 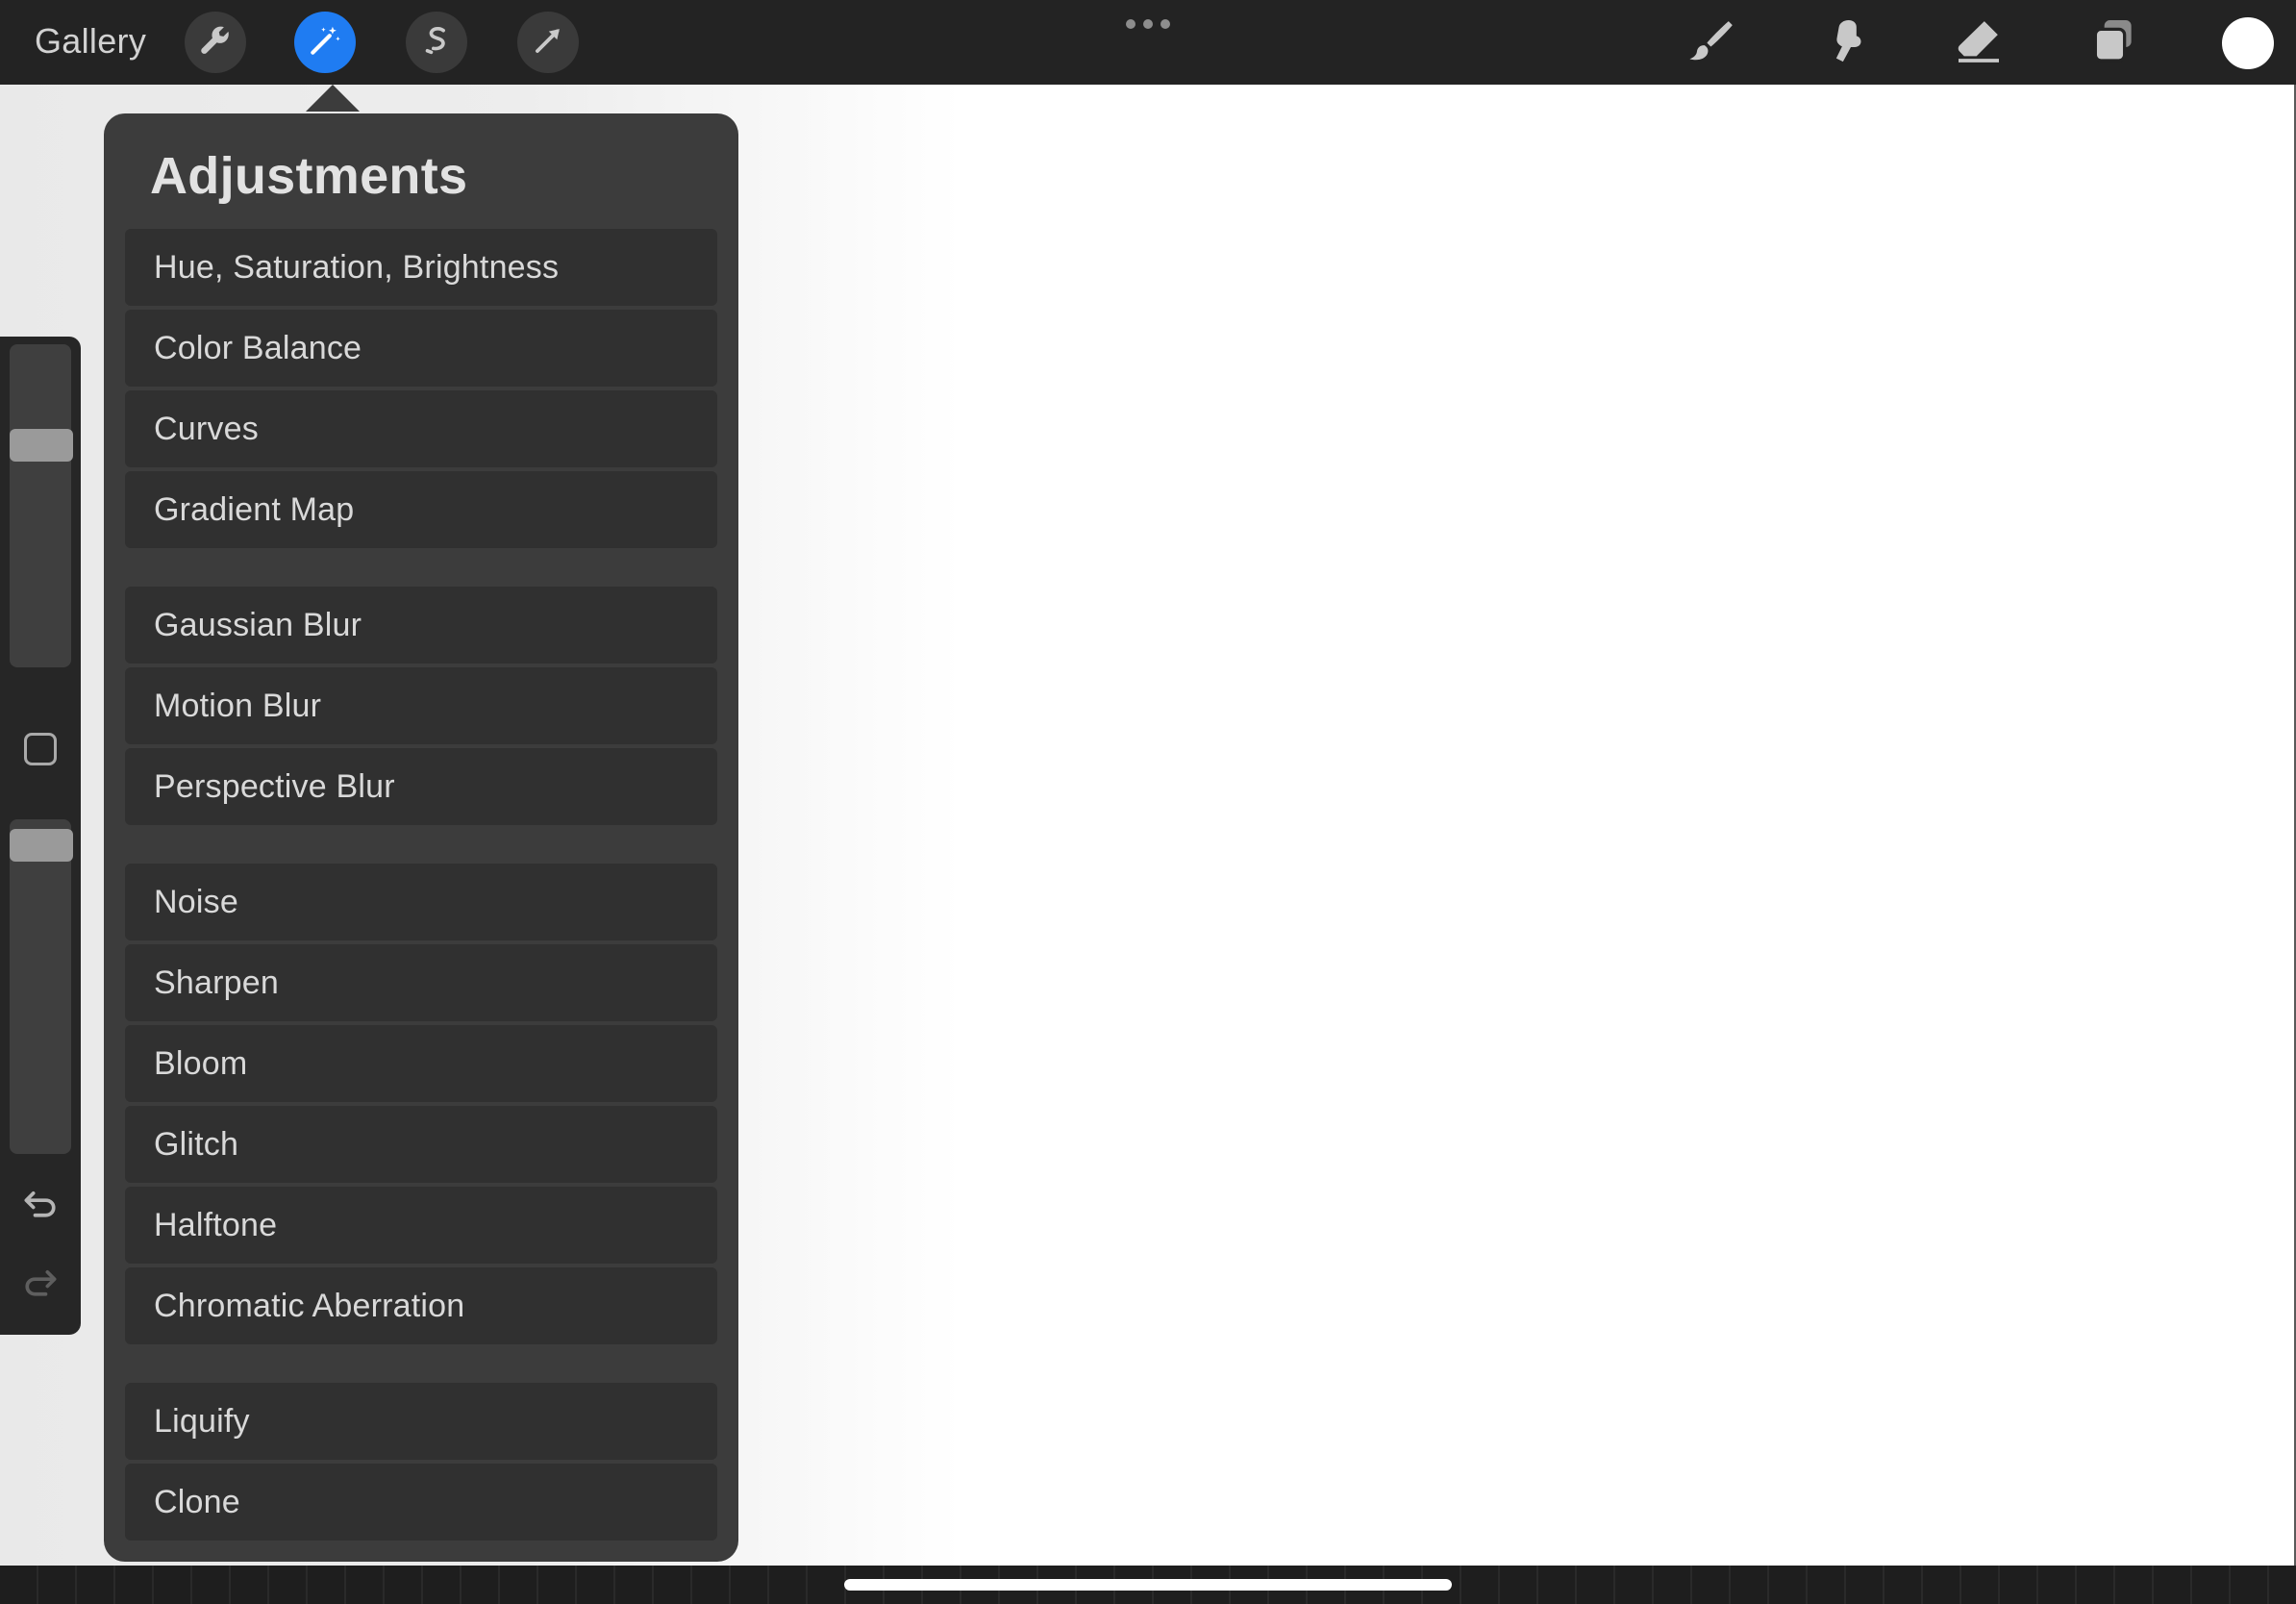 I want to click on opacity-thumb, so click(x=41, y=845).